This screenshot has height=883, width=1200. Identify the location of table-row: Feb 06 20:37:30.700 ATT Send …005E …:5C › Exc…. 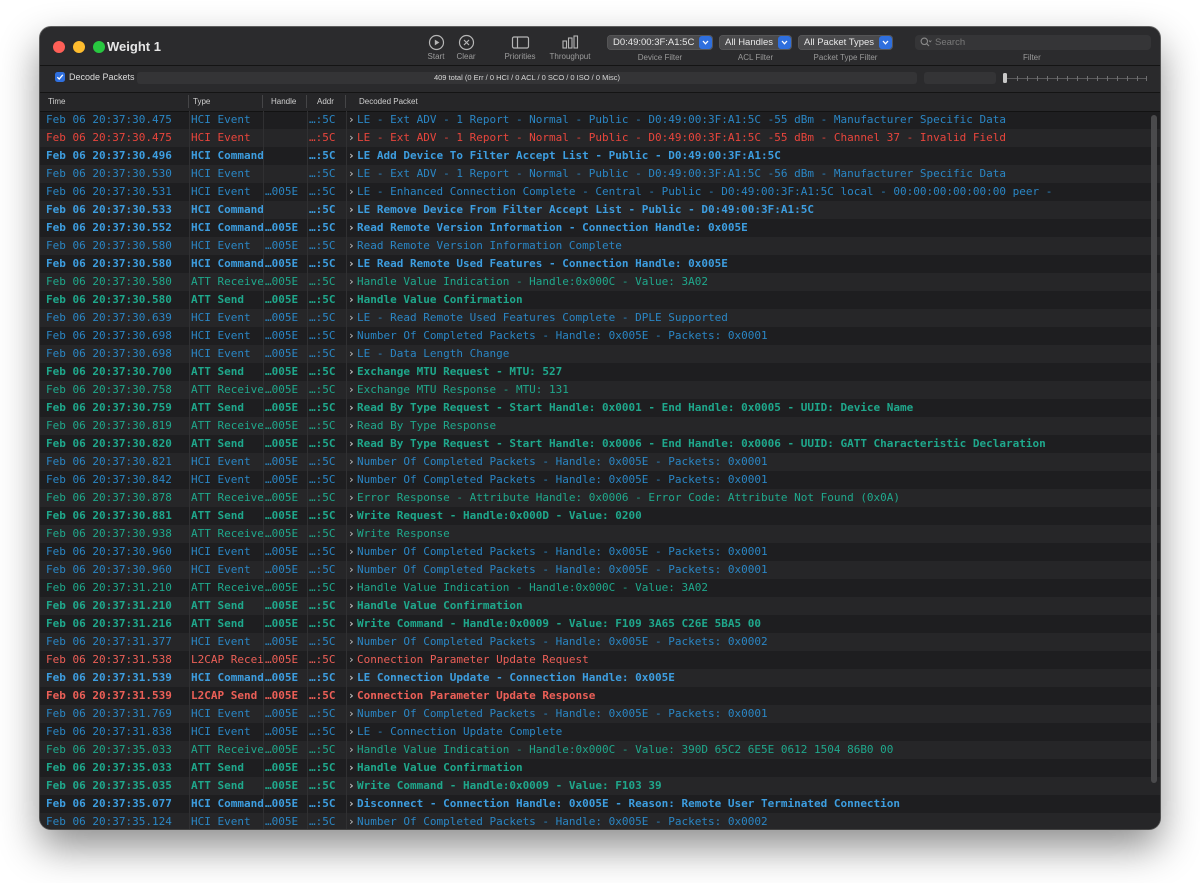
(600, 372).